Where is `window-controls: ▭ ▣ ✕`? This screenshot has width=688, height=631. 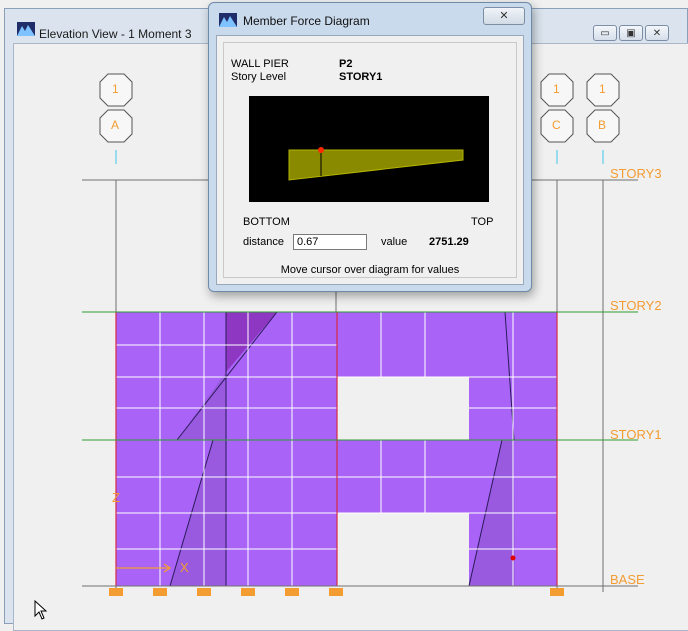
window-controls: ▭ ▣ ✕ is located at coordinates (631, 33).